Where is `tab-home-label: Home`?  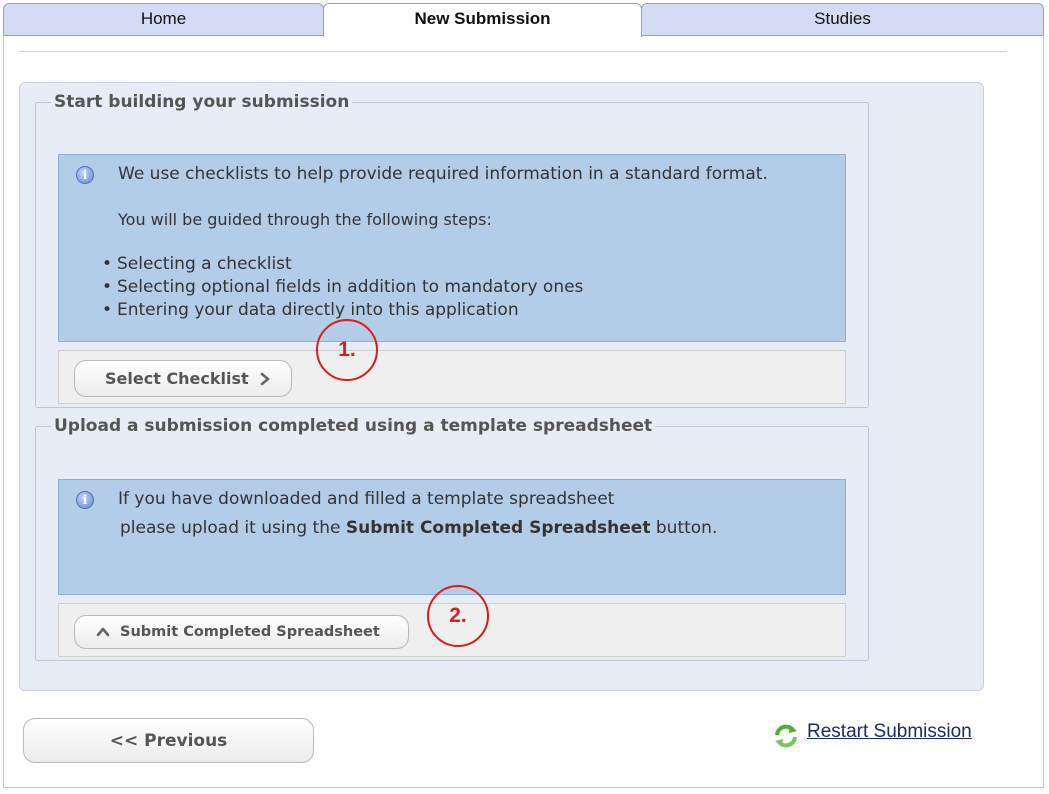
tab-home-label: Home is located at coordinates (163, 18).